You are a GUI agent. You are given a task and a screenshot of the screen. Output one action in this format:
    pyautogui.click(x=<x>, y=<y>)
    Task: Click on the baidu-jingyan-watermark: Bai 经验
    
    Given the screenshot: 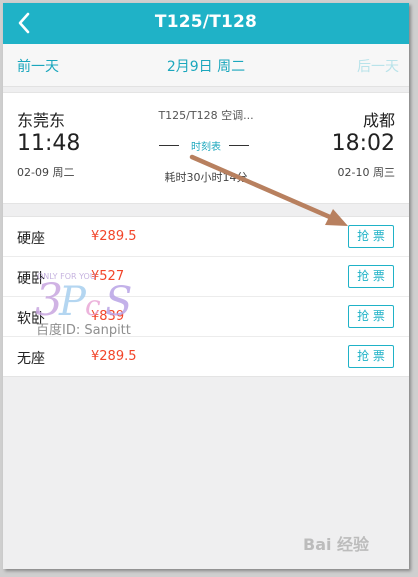 What is the action you would take?
    pyautogui.click(x=336, y=544)
    